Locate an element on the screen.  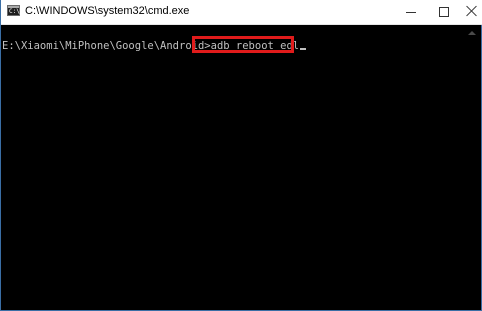
cmd-app-icon: C:\ is located at coordinates (13, 10).